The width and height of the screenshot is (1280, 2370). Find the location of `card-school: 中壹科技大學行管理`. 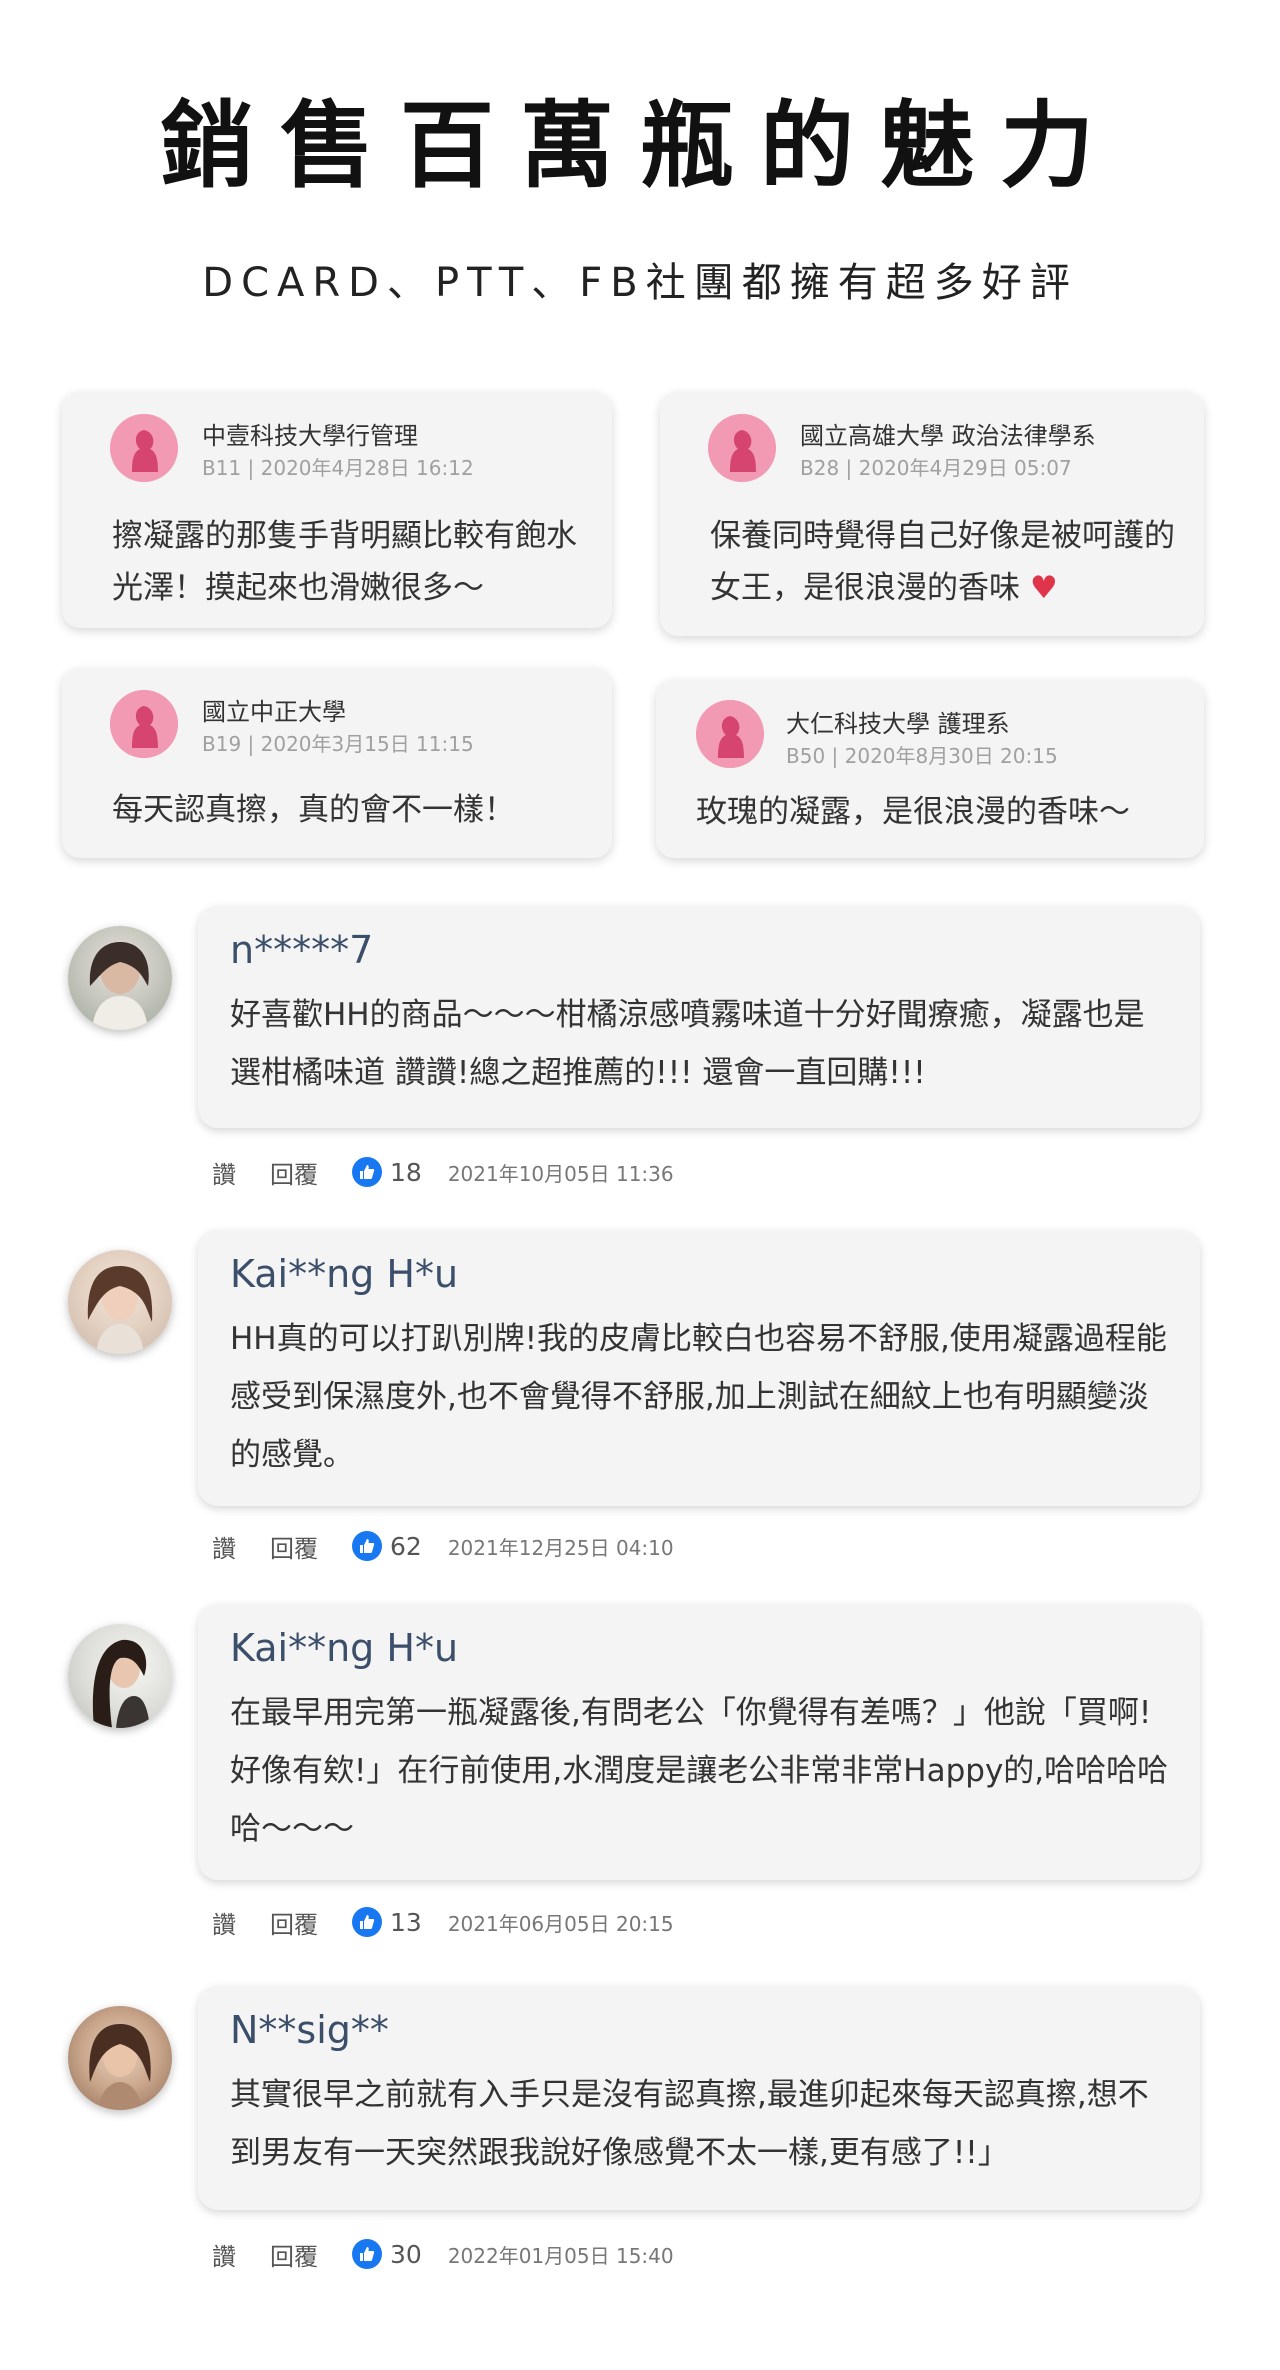

card-school: 中壹科技大學行管理 is located at coordinates (310, 436).